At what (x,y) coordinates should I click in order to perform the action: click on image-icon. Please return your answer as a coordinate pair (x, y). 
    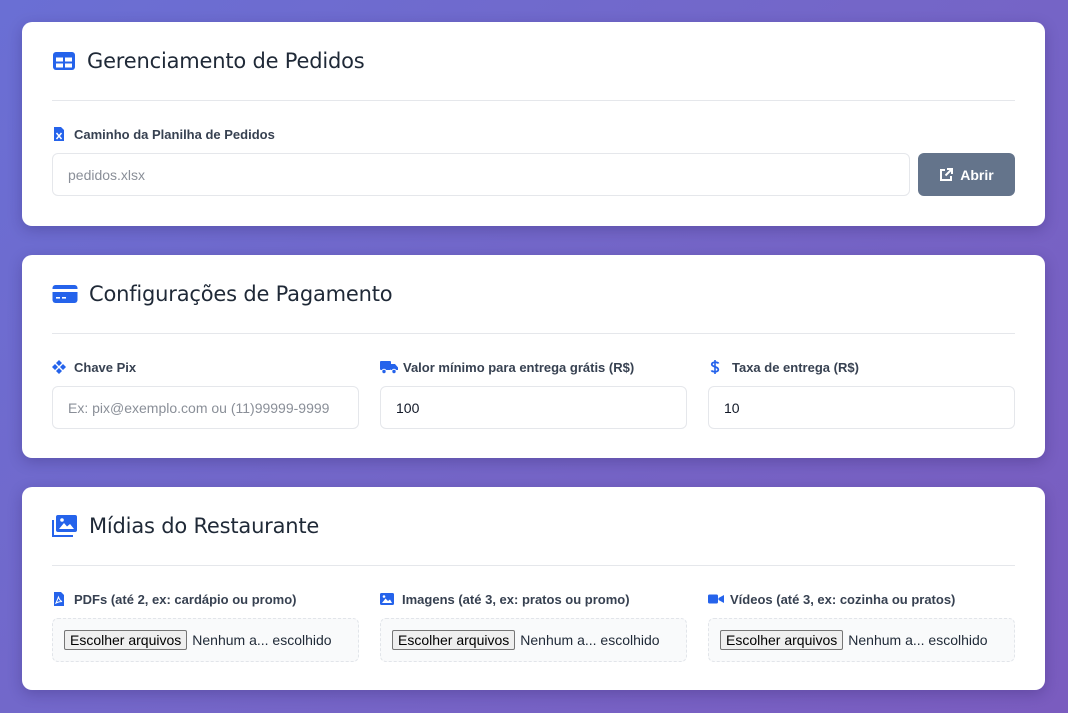
    Looking at the image, I should click on (387, 599).